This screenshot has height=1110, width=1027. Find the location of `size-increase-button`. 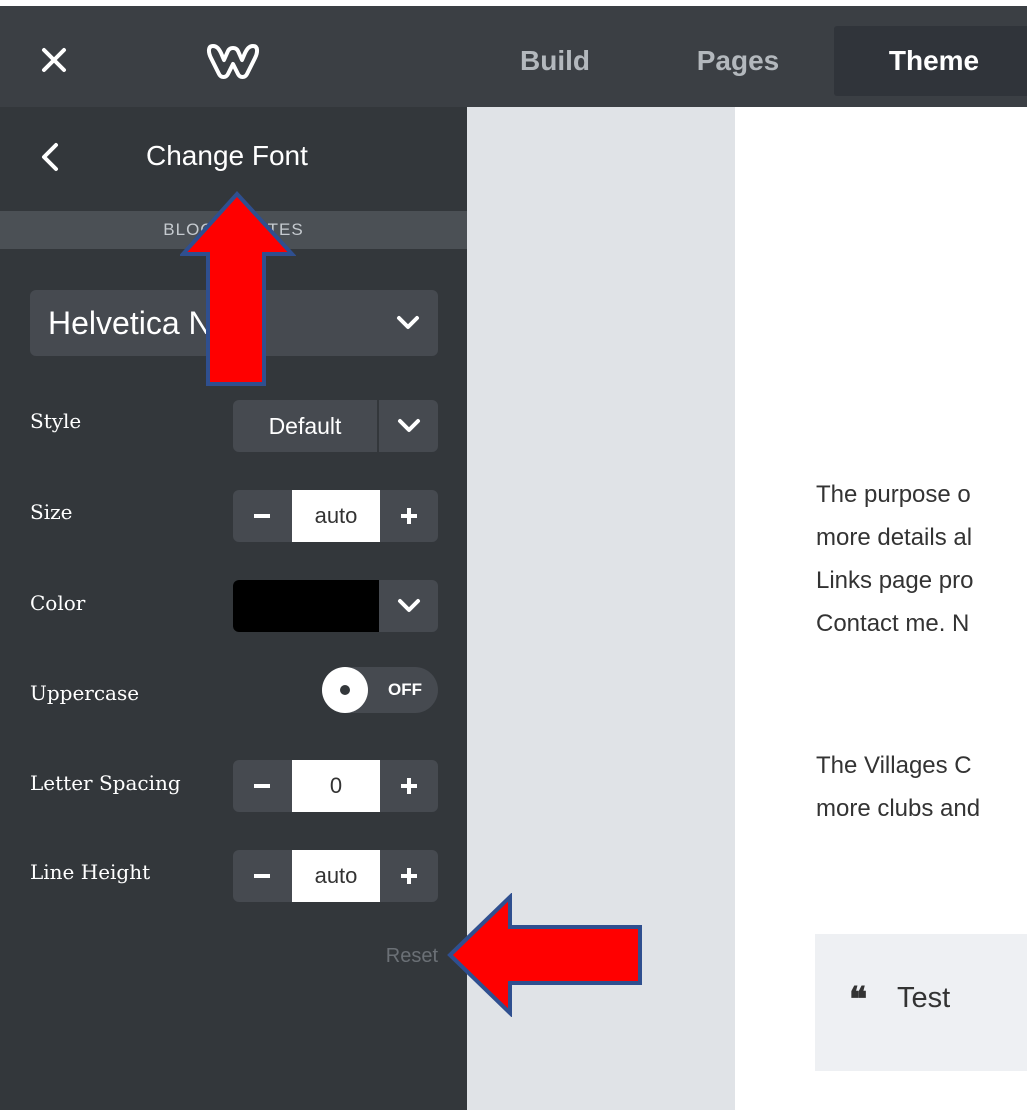

size-increase-button is located at coordinates (409, 516).